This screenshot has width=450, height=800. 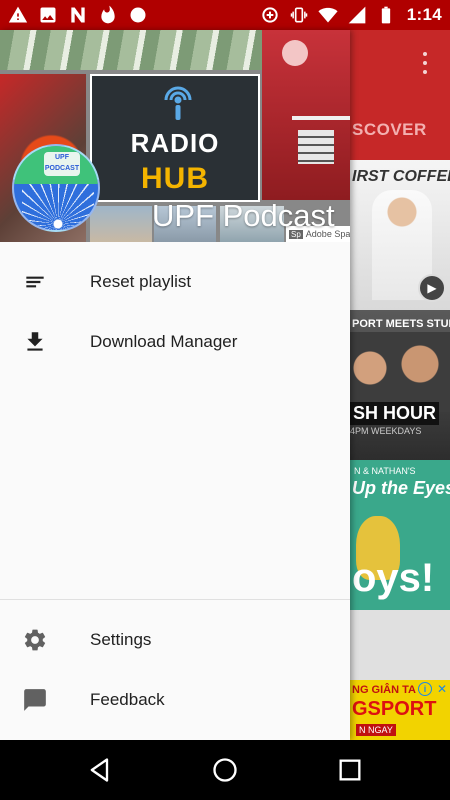 I want to click on wifi-icon, so click(x=328, y=15).